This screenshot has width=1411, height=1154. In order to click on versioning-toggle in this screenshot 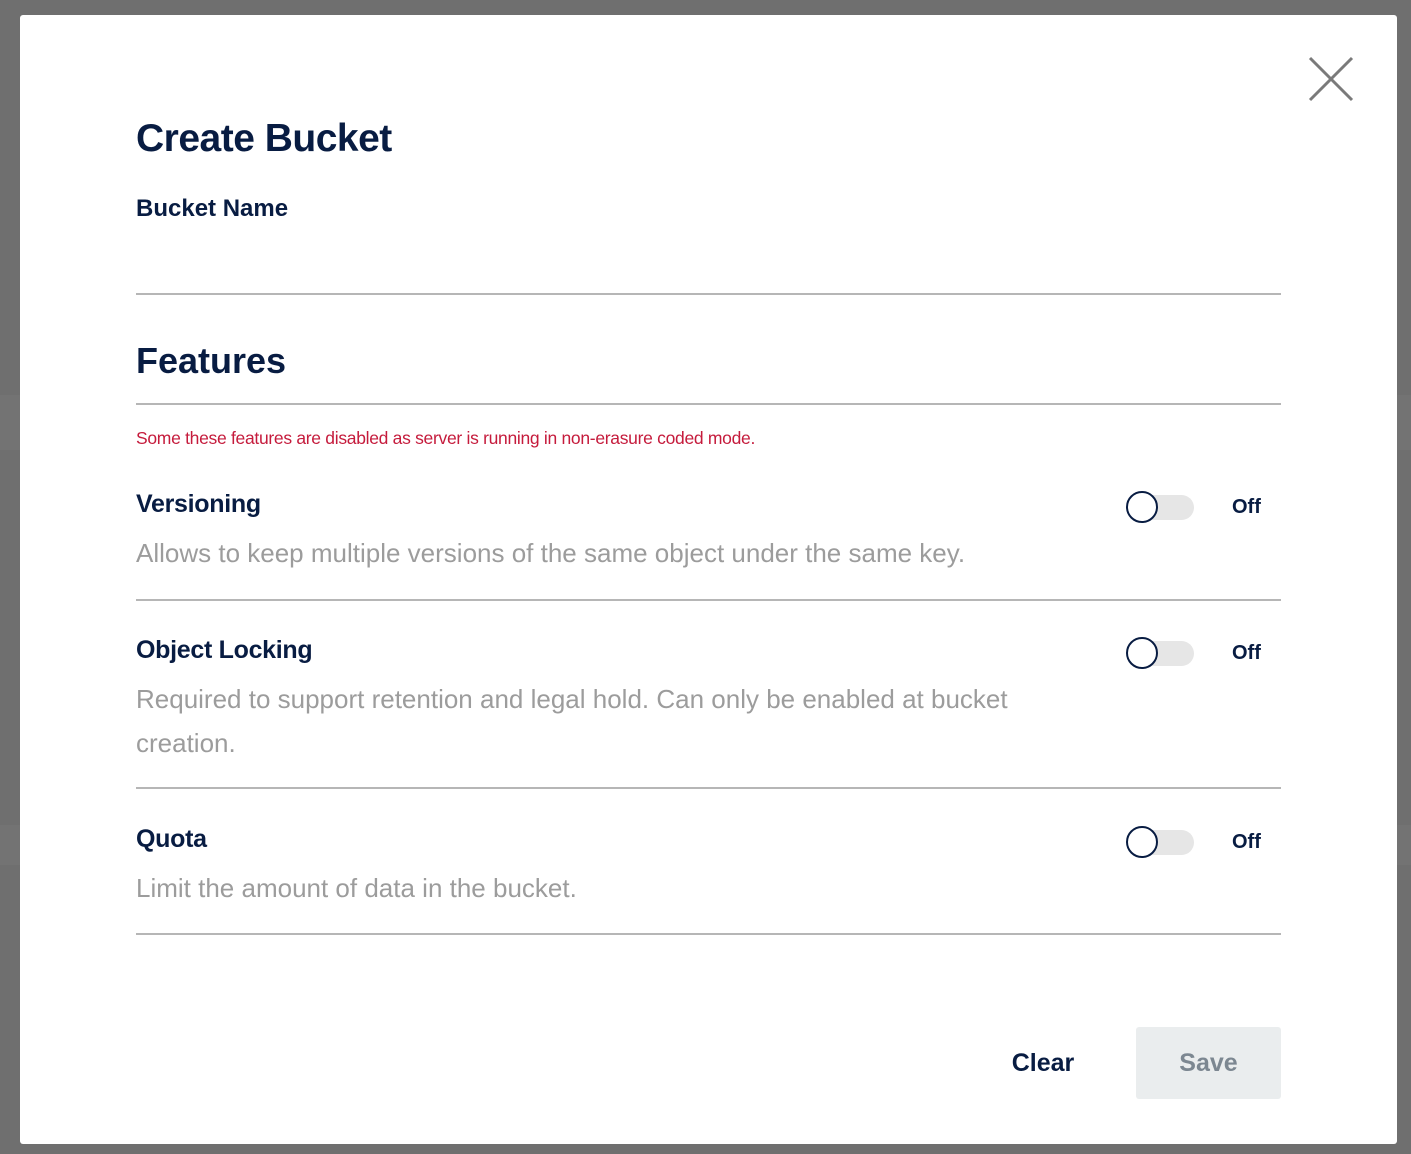, I will do `click(1160, 507)`.